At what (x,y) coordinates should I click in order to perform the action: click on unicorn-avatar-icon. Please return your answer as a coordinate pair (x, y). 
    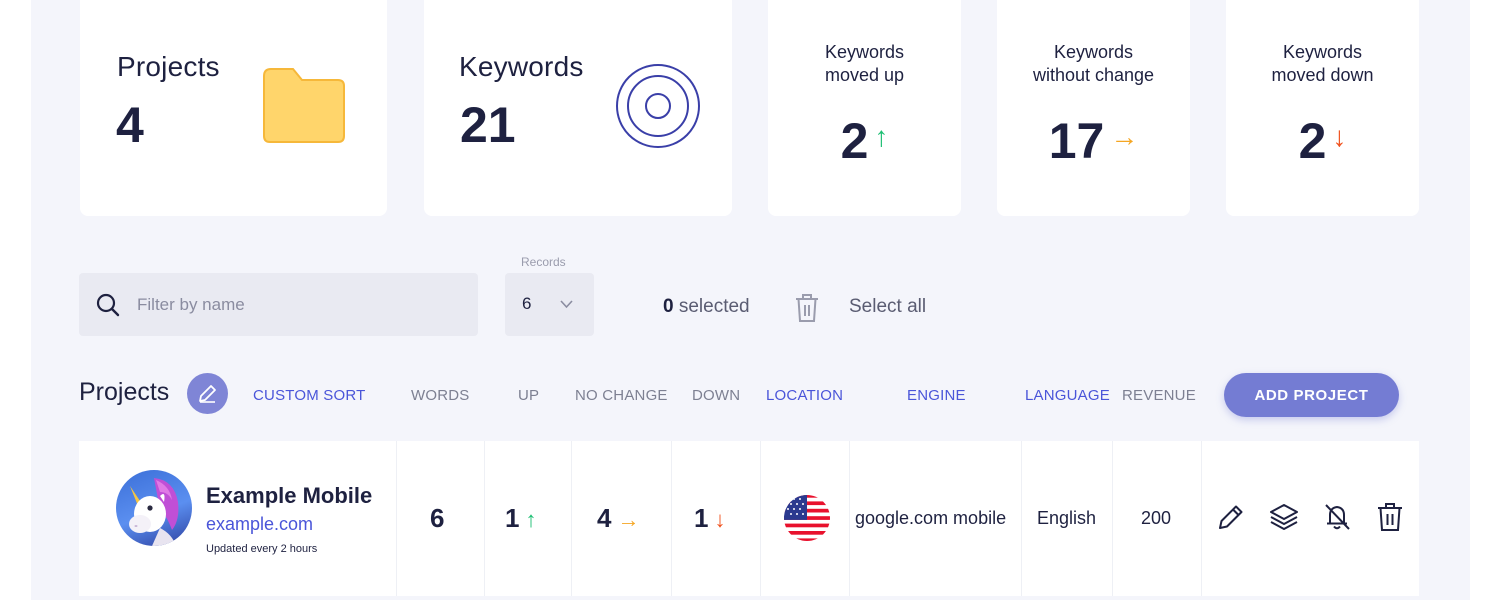
    Looking at the image, I should click on (154, 512).